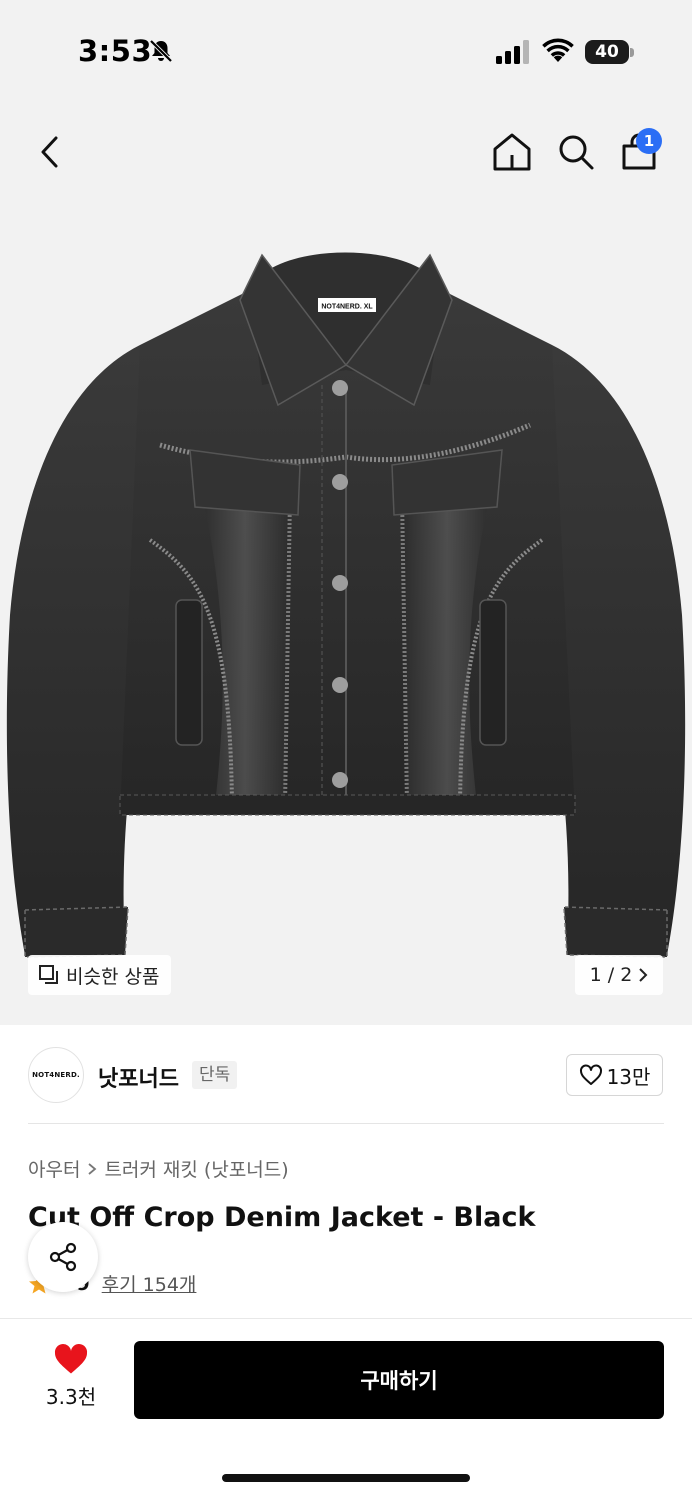 This screenshot has height=1500, width=692. I want to click on brand-logo: NOT4NERD., so click(56, 1075).